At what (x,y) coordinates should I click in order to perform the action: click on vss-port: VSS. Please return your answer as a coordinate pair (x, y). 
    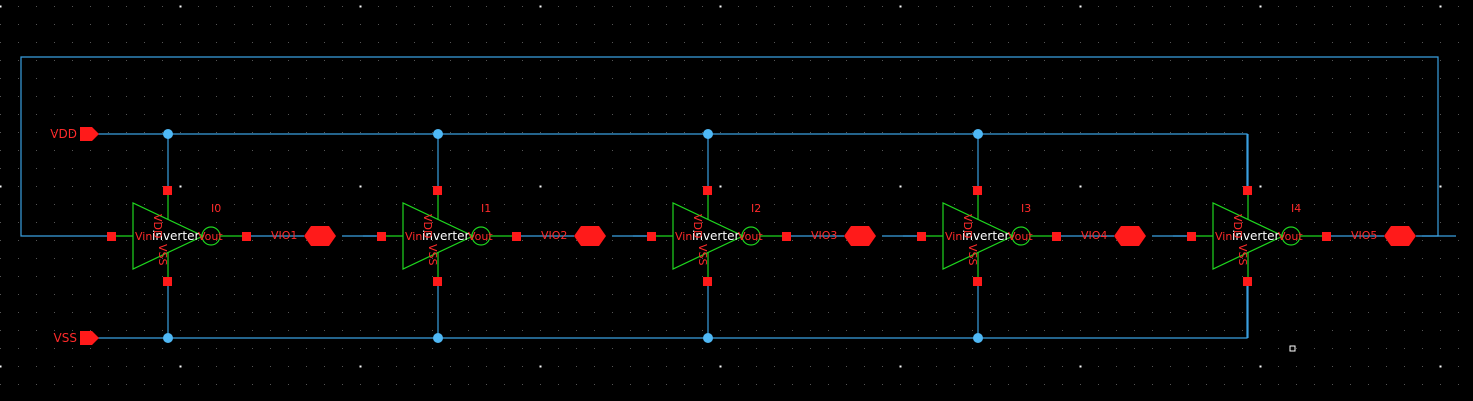
    Looking at the image, I should click on (76, 338).